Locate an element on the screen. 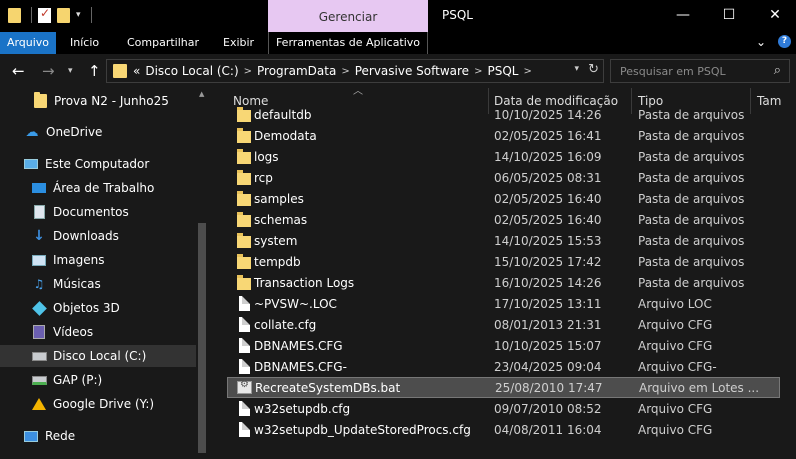 Image resolution: width=796 pixels, height=459 pixels. context-tab-header: Gerenciar is located at coordinates (348, 16).